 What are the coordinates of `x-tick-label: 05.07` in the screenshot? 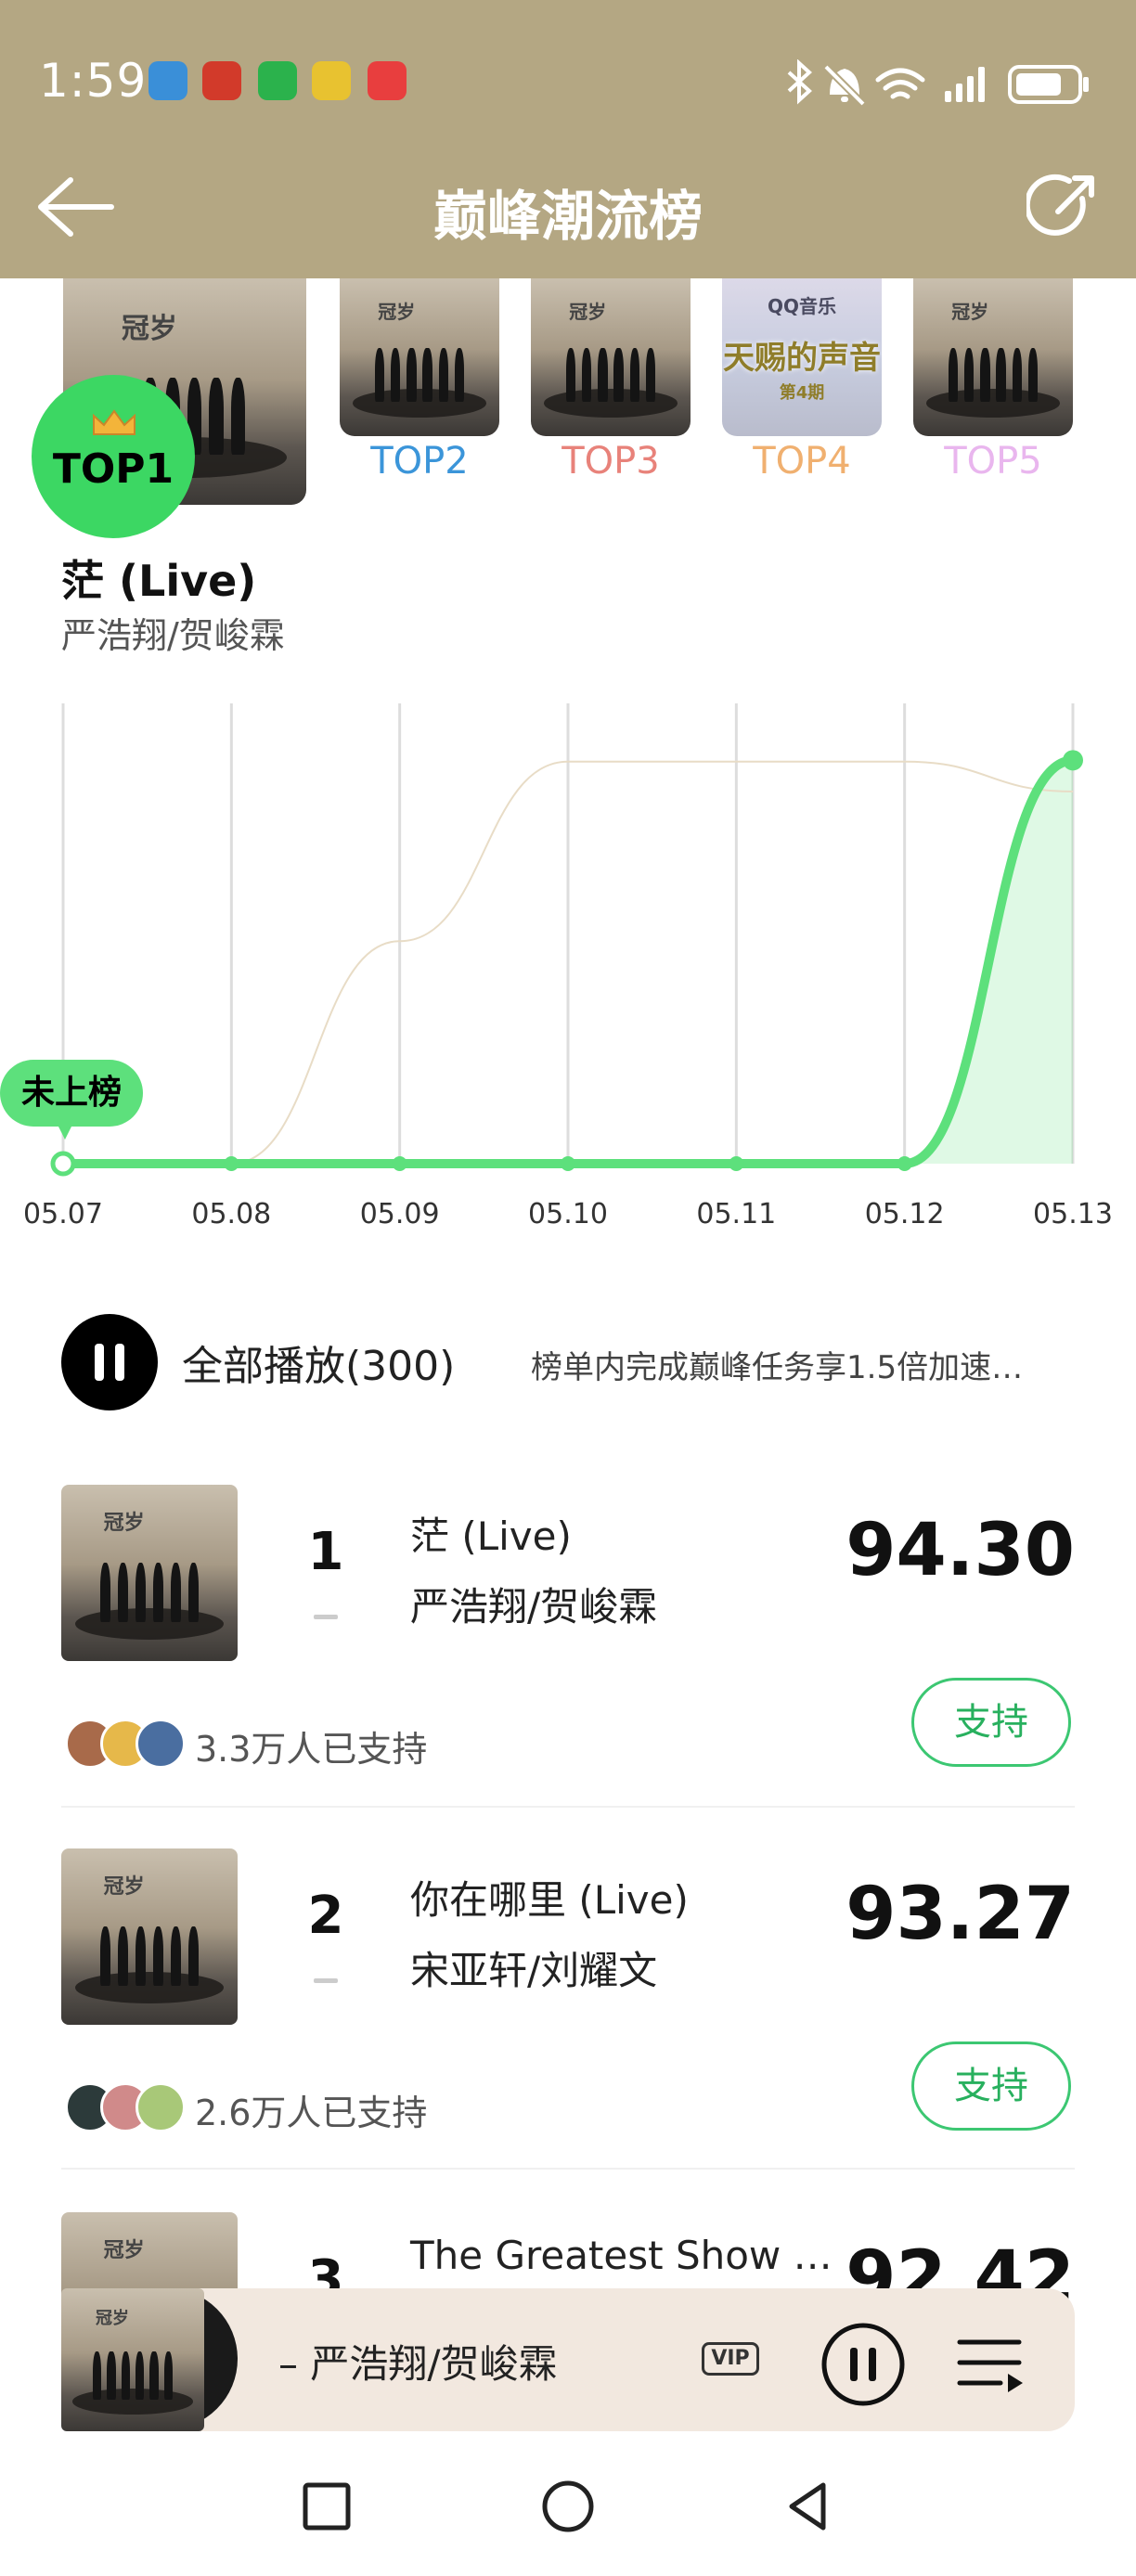 It's located at (63, 1214).